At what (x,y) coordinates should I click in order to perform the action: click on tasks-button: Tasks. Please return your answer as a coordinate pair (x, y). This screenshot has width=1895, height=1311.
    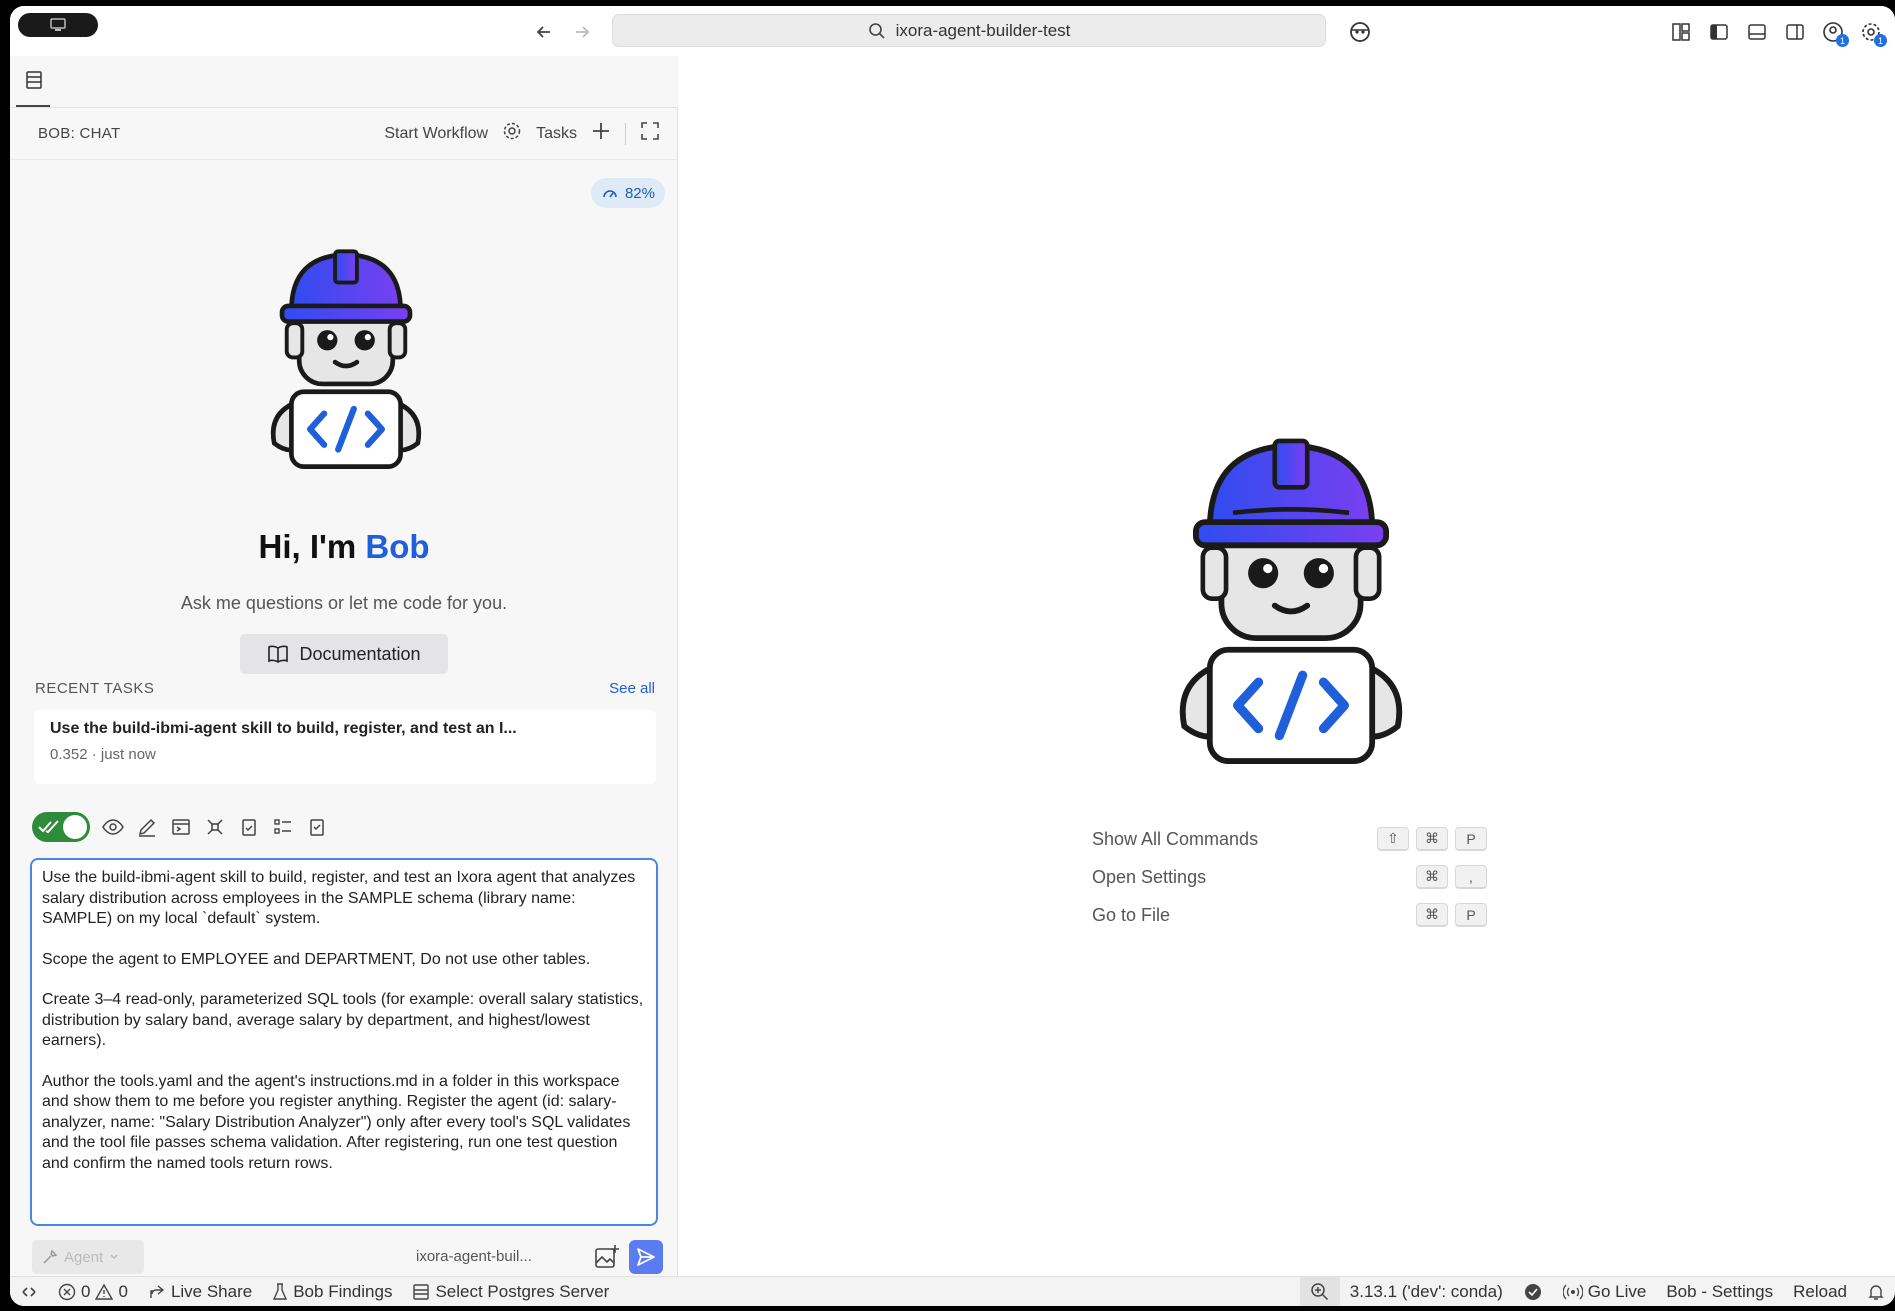
    Looking at the image, I should click on (556, 134).